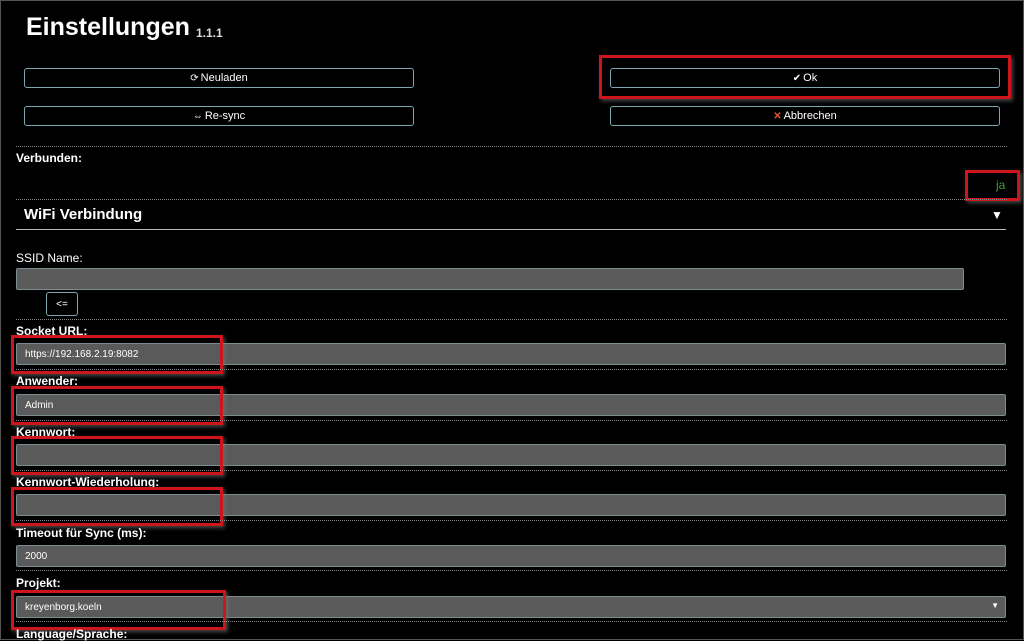 Image resolution: width=1024 pixels, height=641 pixels. What do you see at coordinates (118, 610) in the screenshot?
I see `highlight-project` at bounding box center [118, 610].